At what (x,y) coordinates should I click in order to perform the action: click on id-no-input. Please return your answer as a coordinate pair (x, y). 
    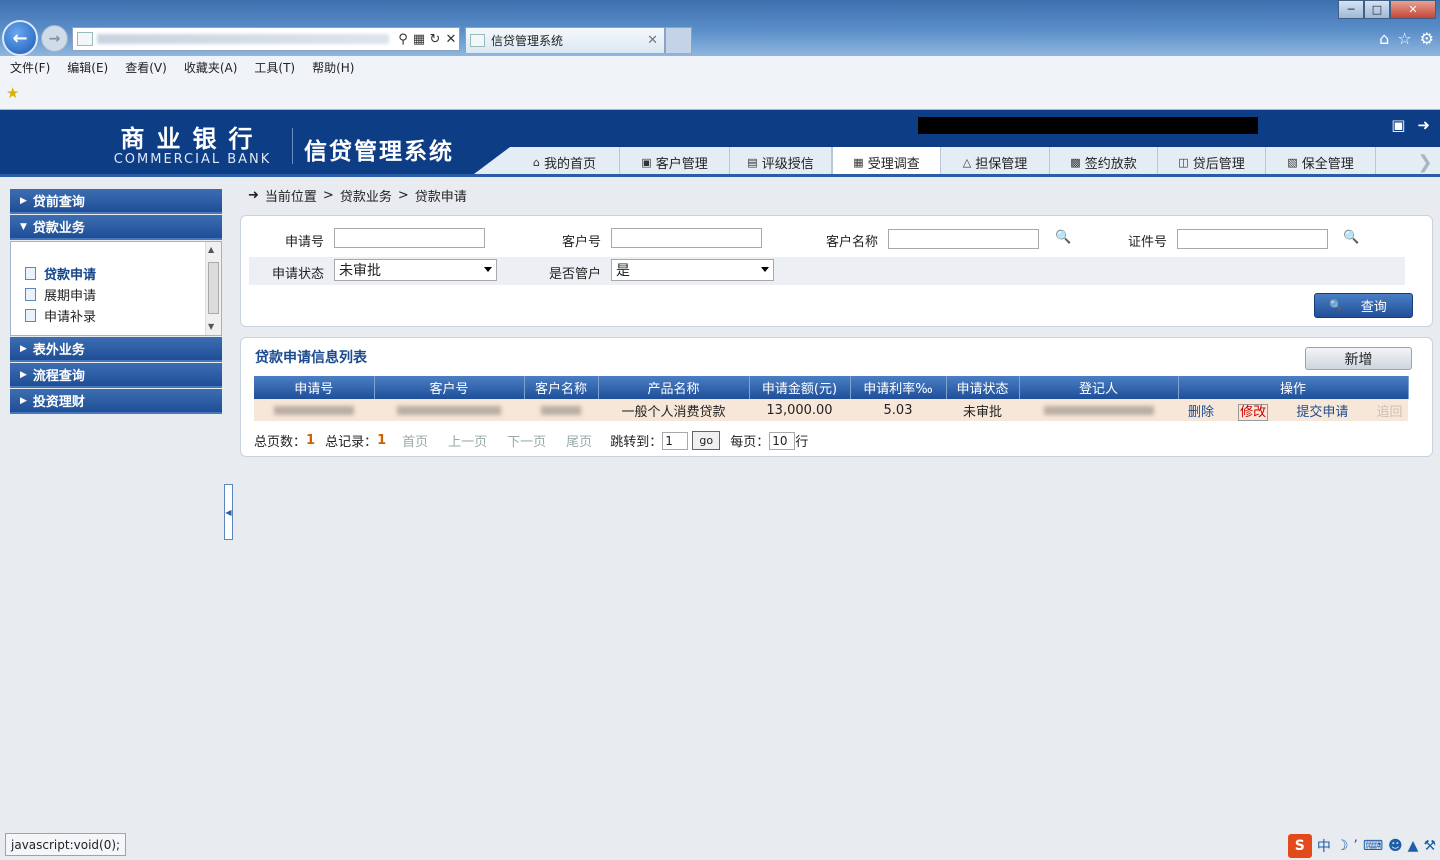
    Looking at the image, I should click on (1252, 239).